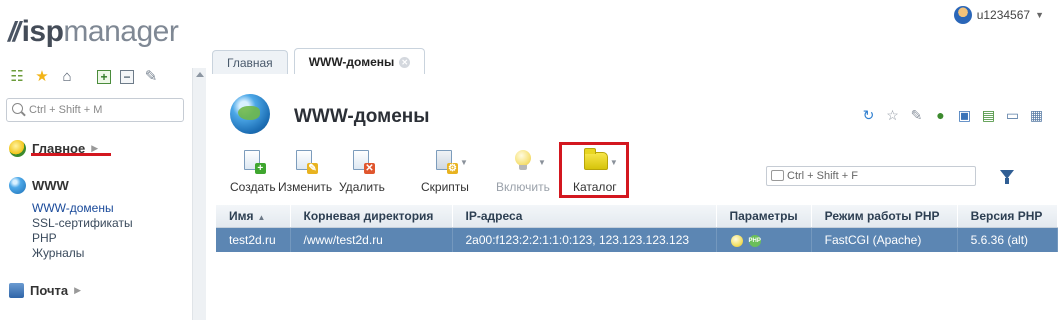  I want to click on user-menu: u1234567 ▼, so click(998, 15).